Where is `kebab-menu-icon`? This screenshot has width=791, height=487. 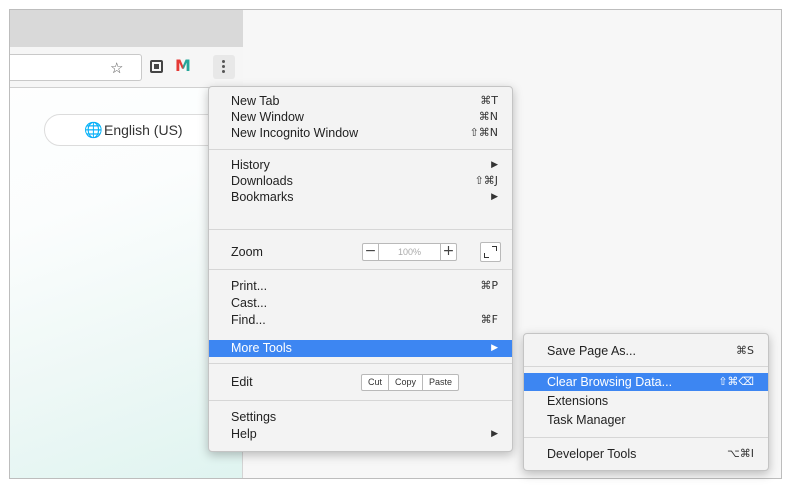 kebab-menu-icon is located at coordinates (224, 67).